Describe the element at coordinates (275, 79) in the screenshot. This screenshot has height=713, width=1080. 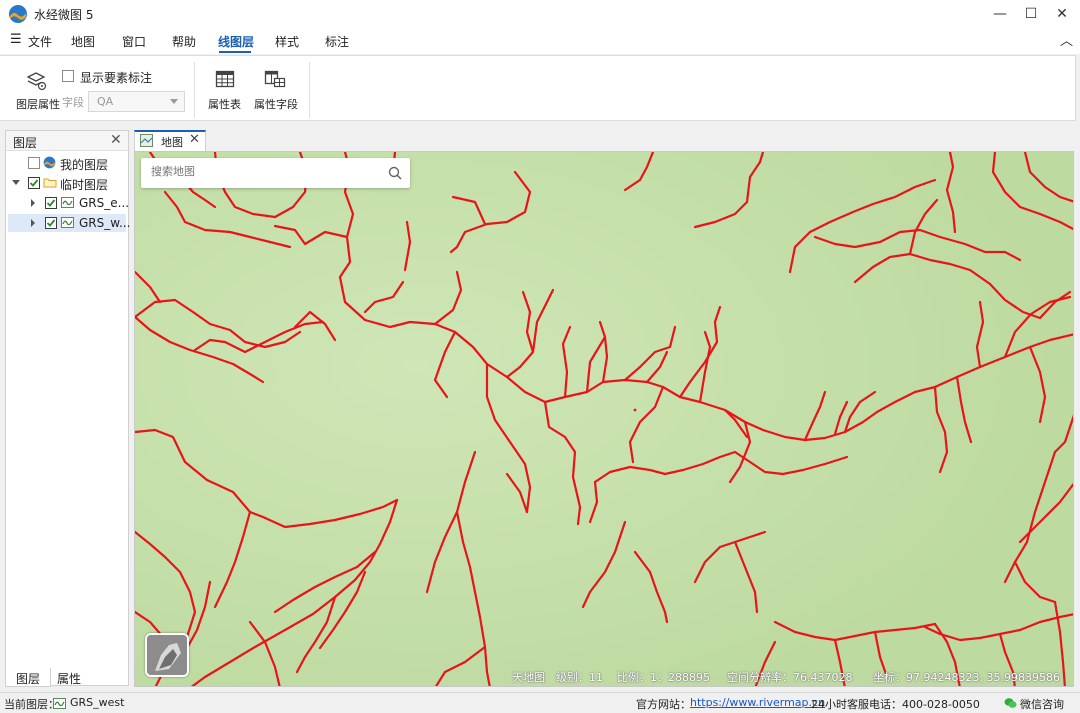
I see `fields-icon` at that location.